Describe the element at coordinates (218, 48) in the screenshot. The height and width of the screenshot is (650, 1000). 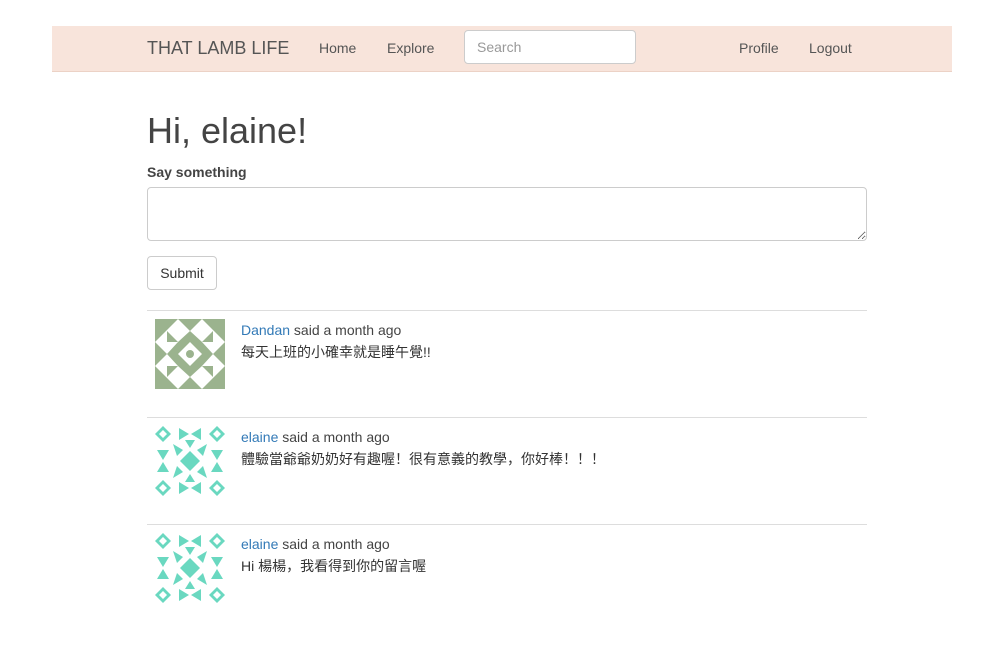
I see `brand-link: THAT LAMB LIFE` at that location.